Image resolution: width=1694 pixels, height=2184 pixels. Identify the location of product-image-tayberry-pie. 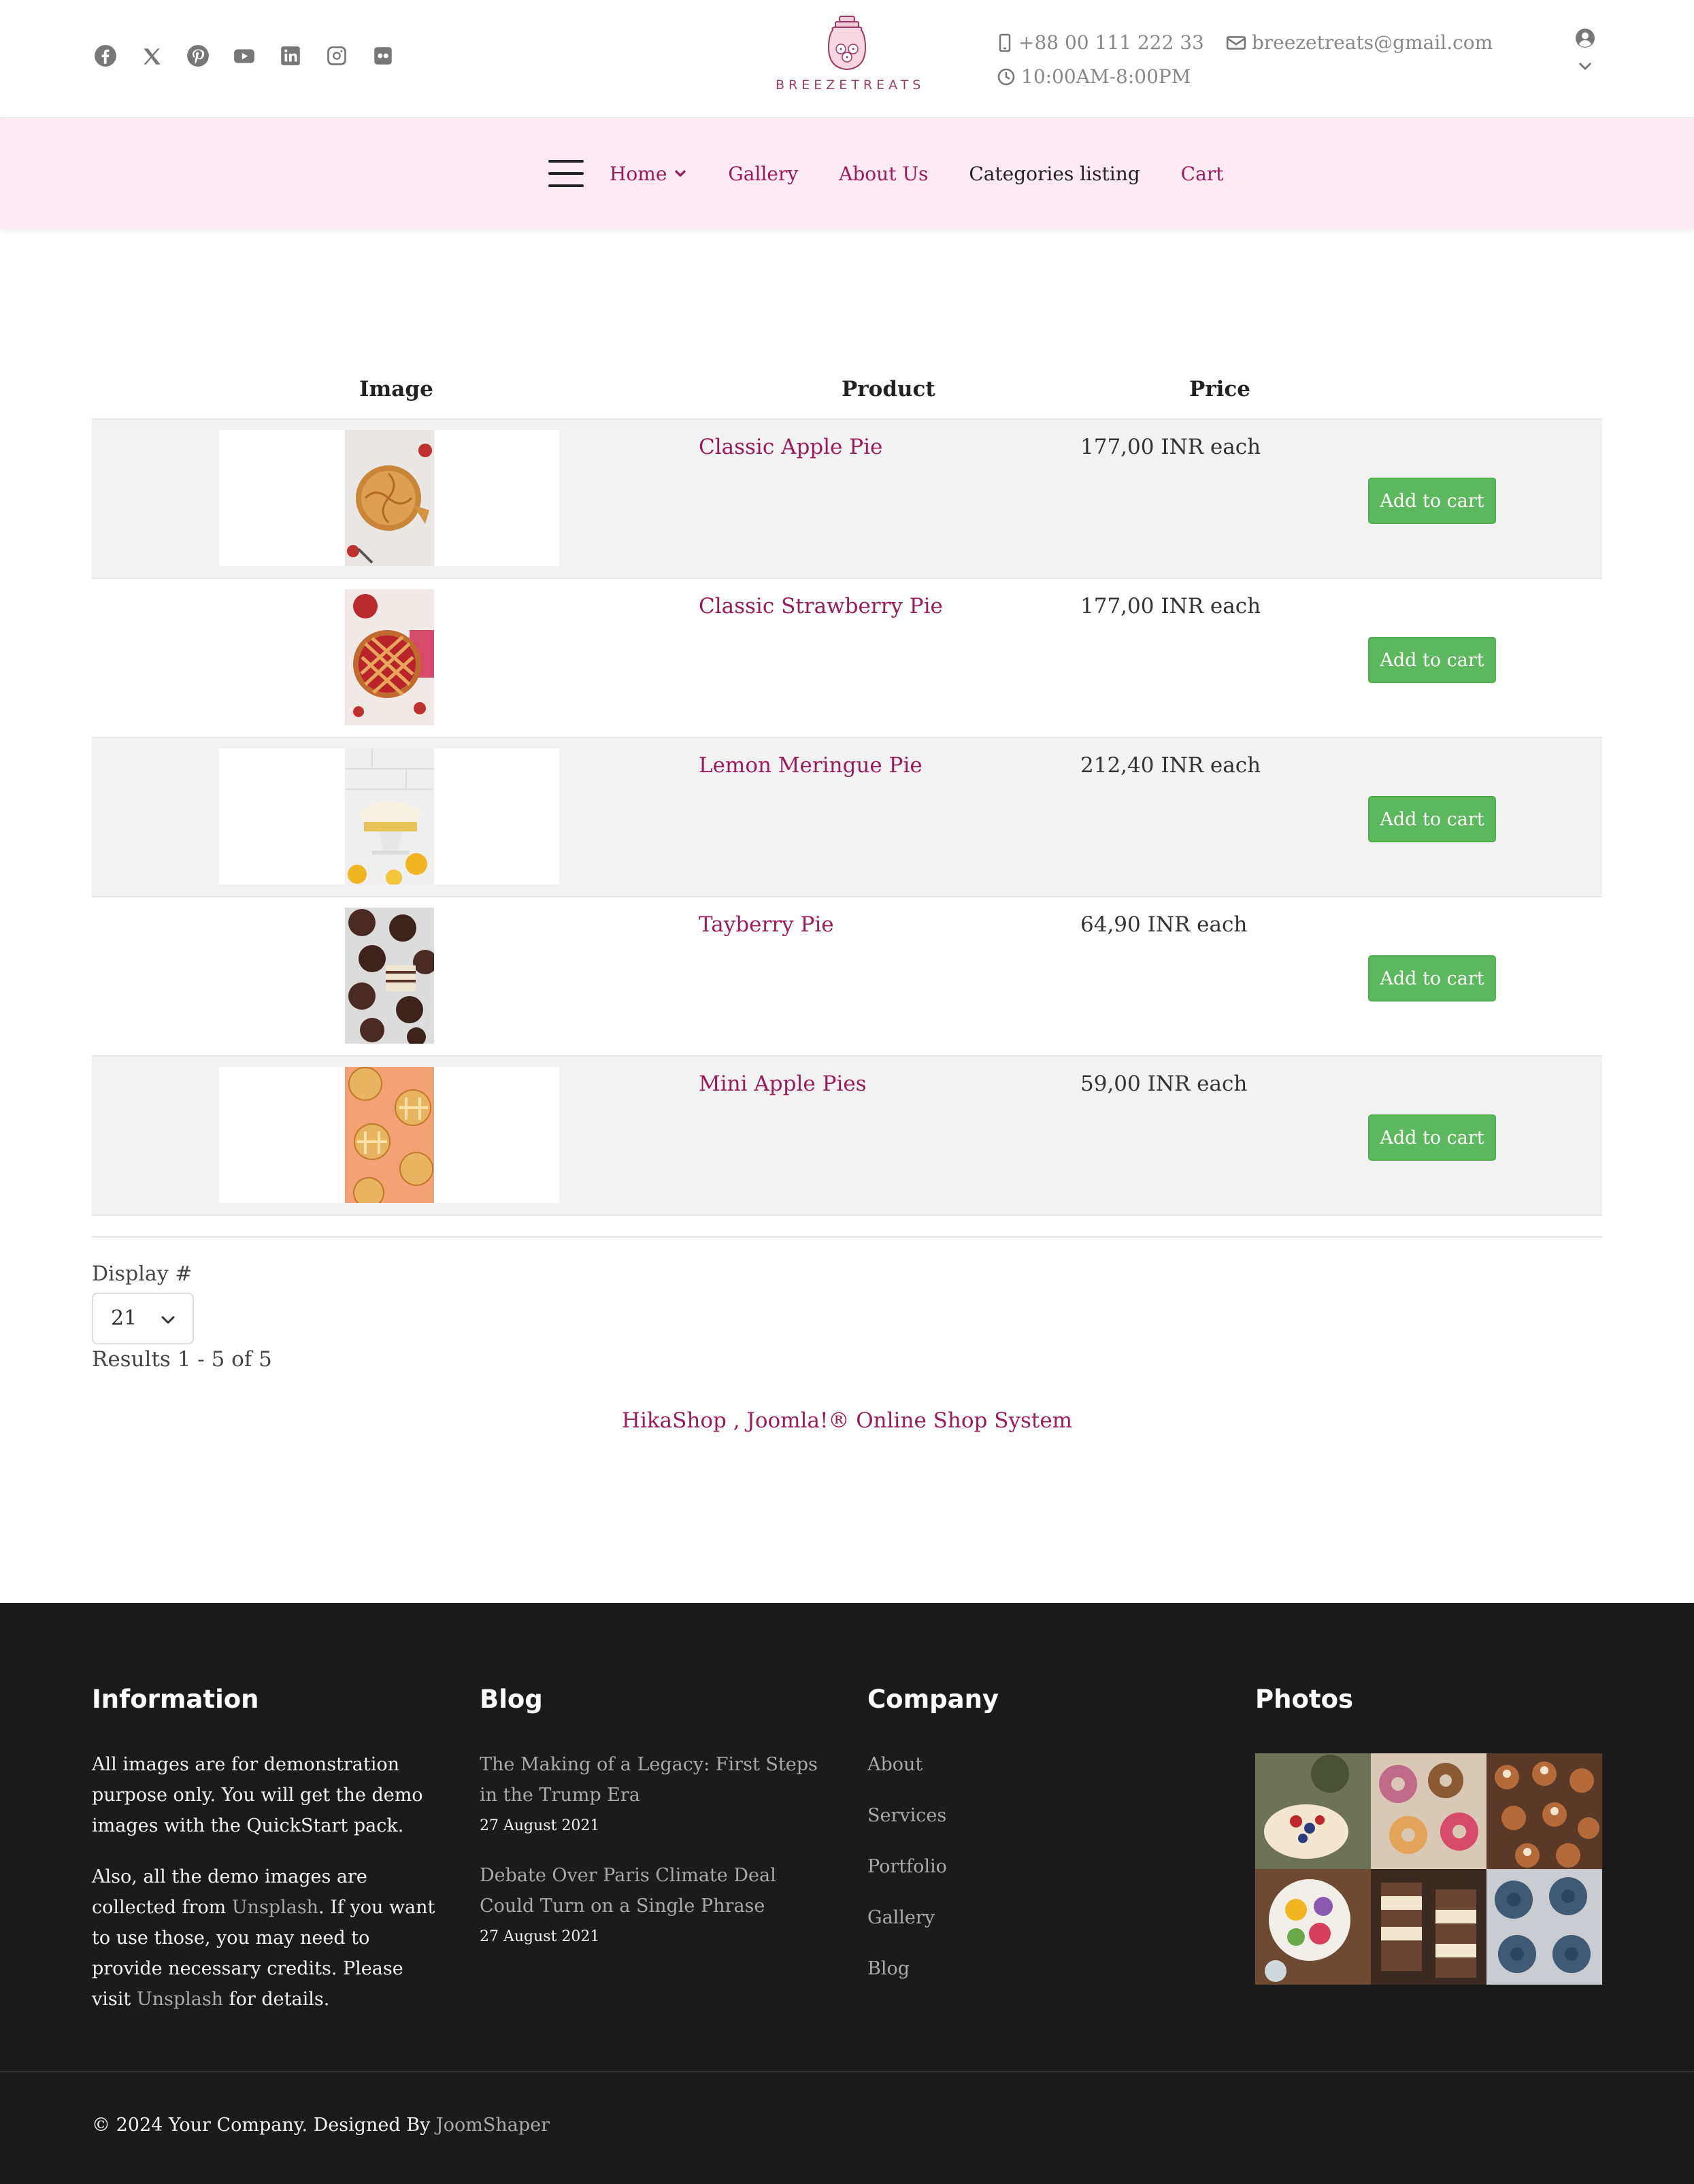
(389, 976).